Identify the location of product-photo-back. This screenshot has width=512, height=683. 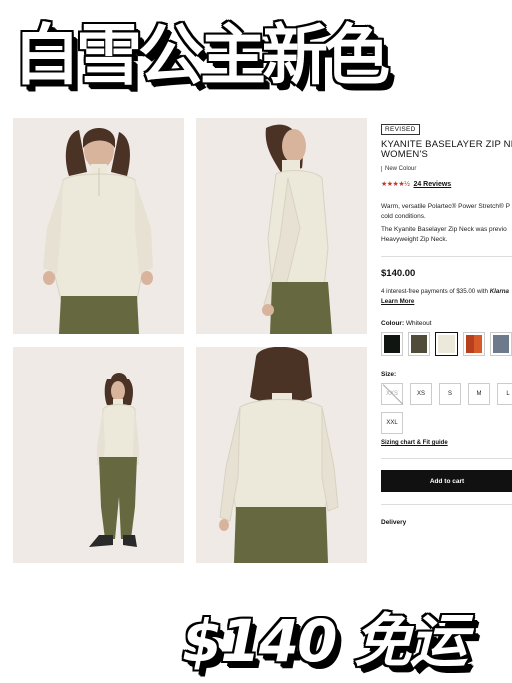
(281, 455).